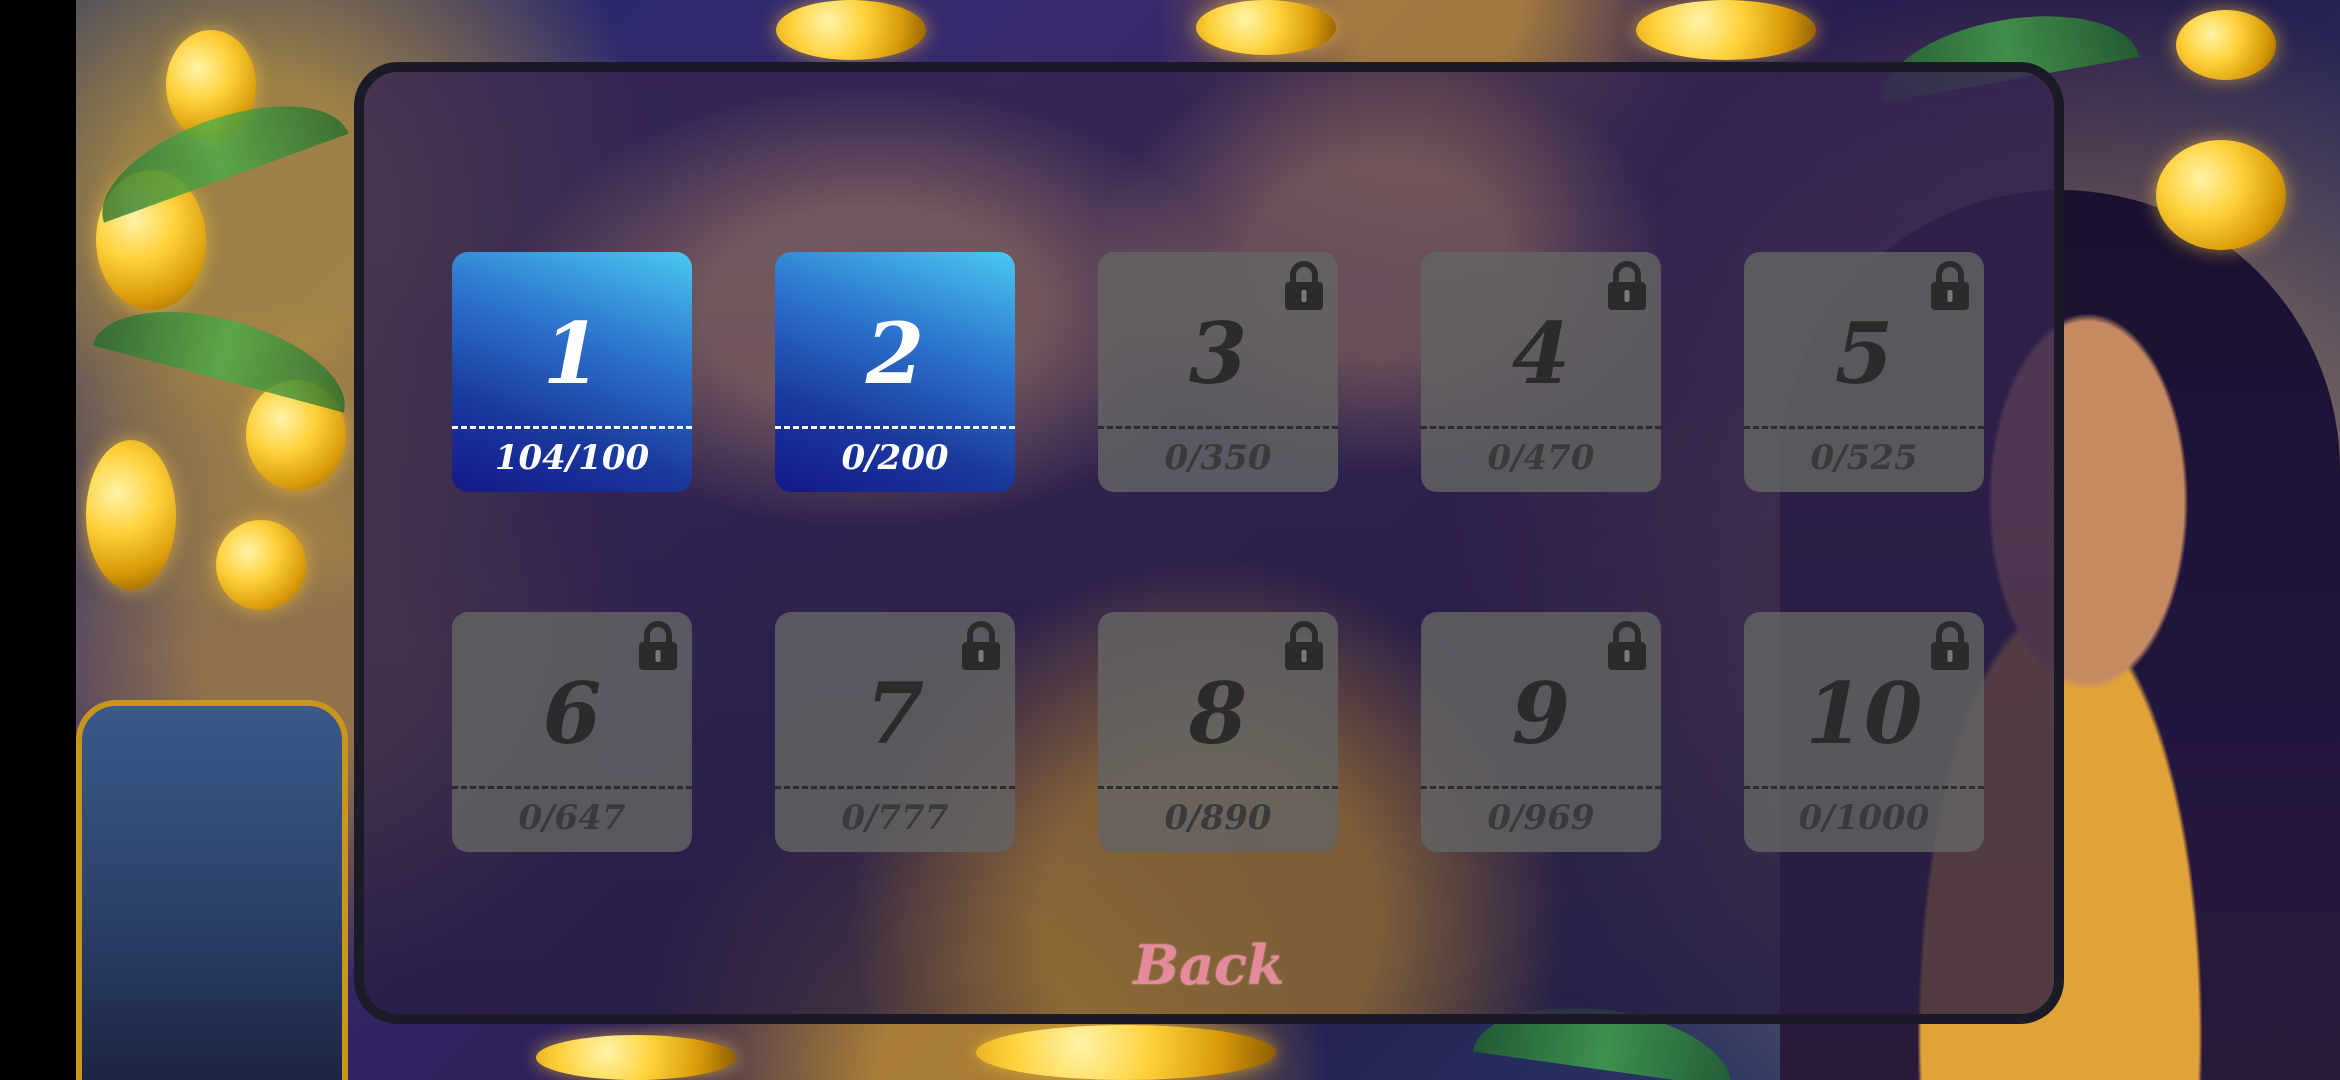 The image size is (2340, 1080). I want to click on level-tile-1: 1 104/100, so click(572, 372).